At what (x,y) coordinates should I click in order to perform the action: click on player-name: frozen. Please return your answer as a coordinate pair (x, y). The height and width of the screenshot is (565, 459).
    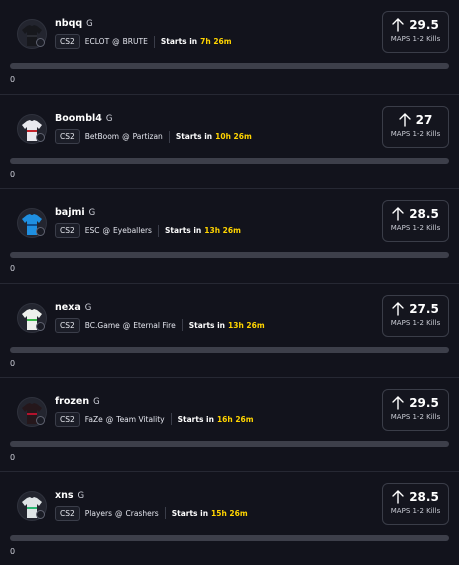
    Looking at the image, I should click on (72, 401).